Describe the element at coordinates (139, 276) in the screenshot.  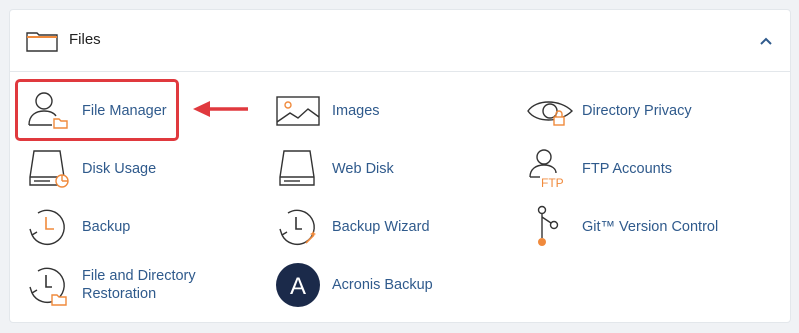
I see `item-label-line1: File and Directory` at that location.